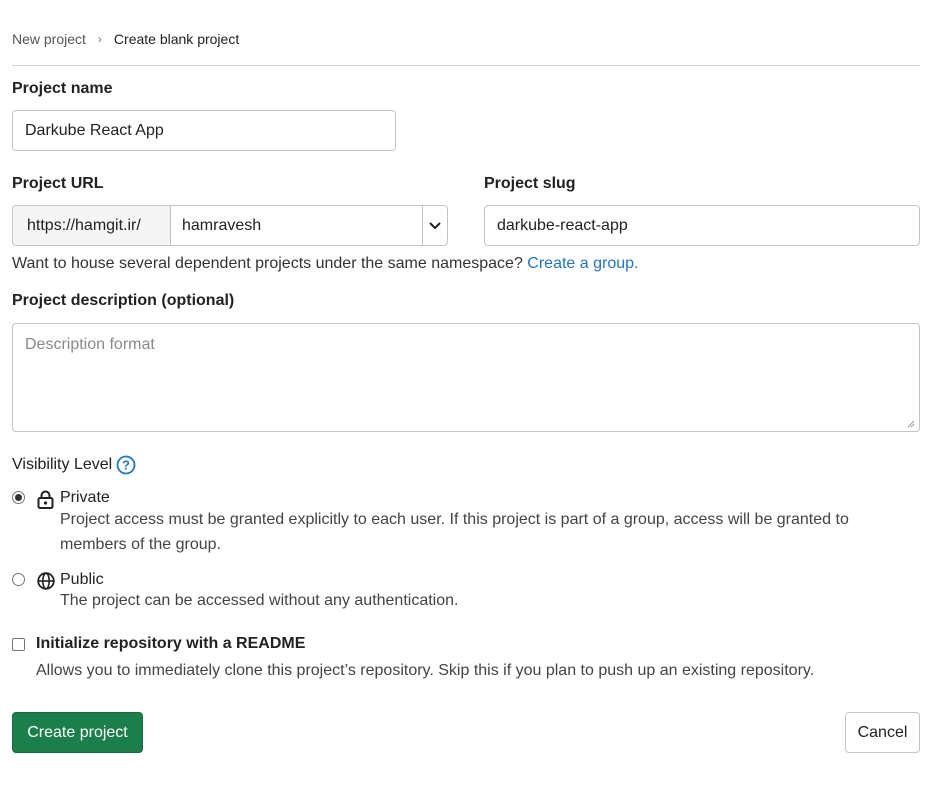  What do you see at coordinates (170, 644) in the screenshot?
I see `readme-label: Initialize repository with a README` at bounding box center [170, 644].